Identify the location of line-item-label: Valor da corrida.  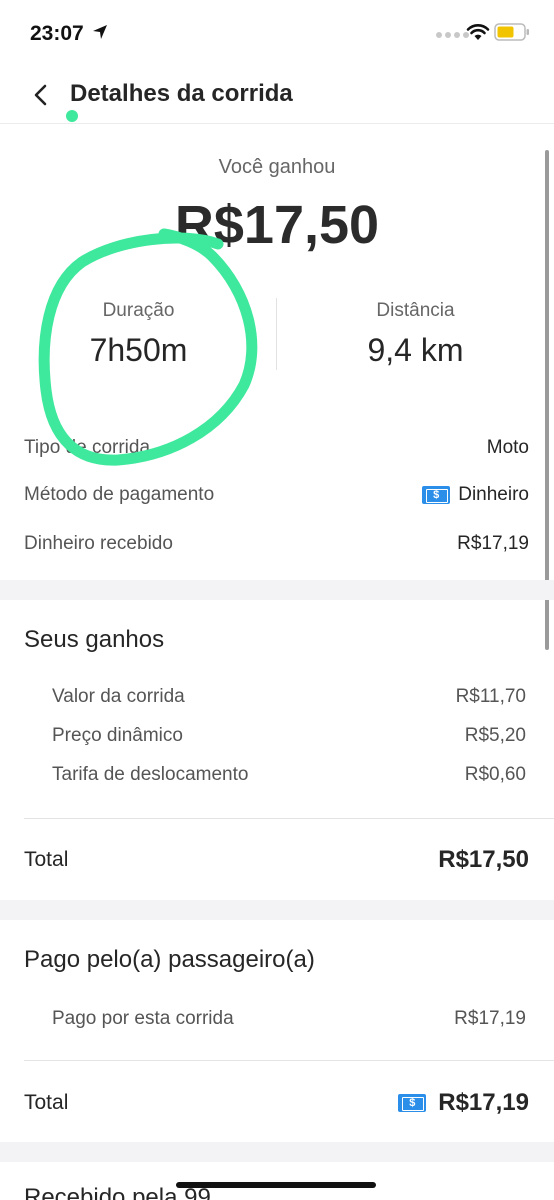
(118, 696).